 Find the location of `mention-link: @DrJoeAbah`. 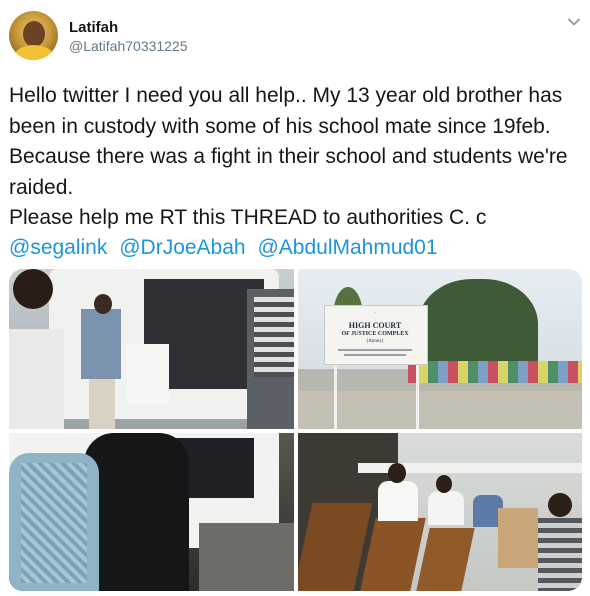

mention-link: @DrJoeAbah is located at coordinates (182, 247).